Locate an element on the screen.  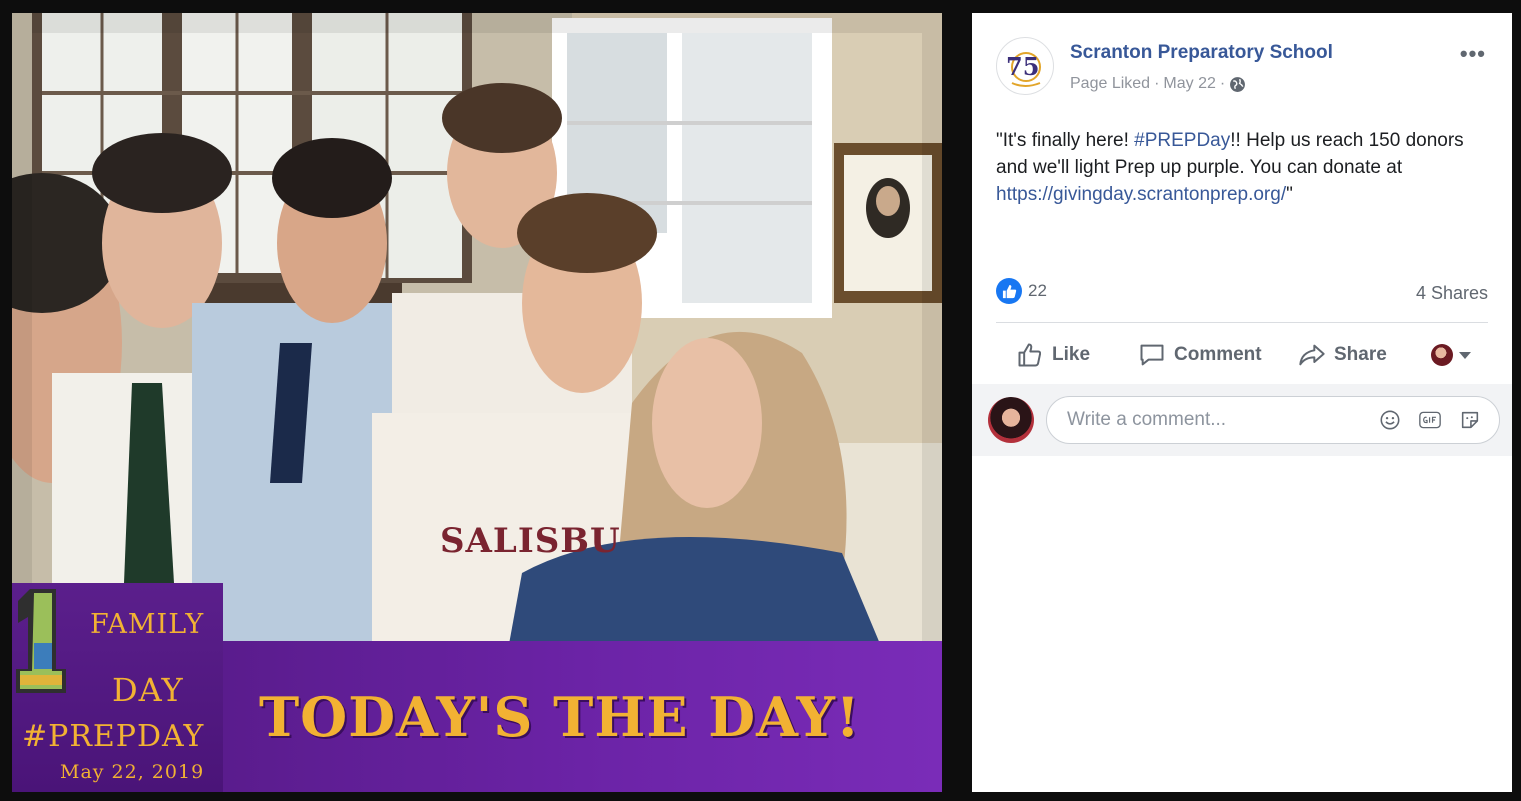
comment-button: Comment is located at coordinates (1200, 355).